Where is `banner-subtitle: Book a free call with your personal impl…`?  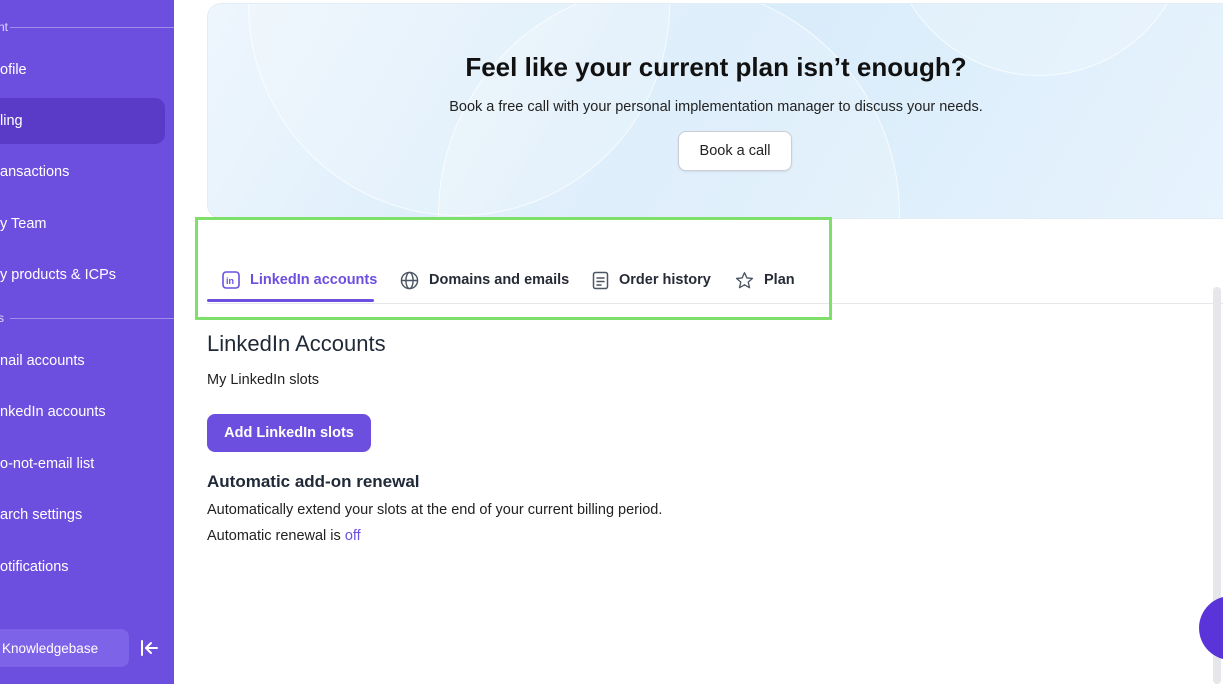 banner-subtitle: Book a free call with your personal impl… is located at coordinates (716, 107).